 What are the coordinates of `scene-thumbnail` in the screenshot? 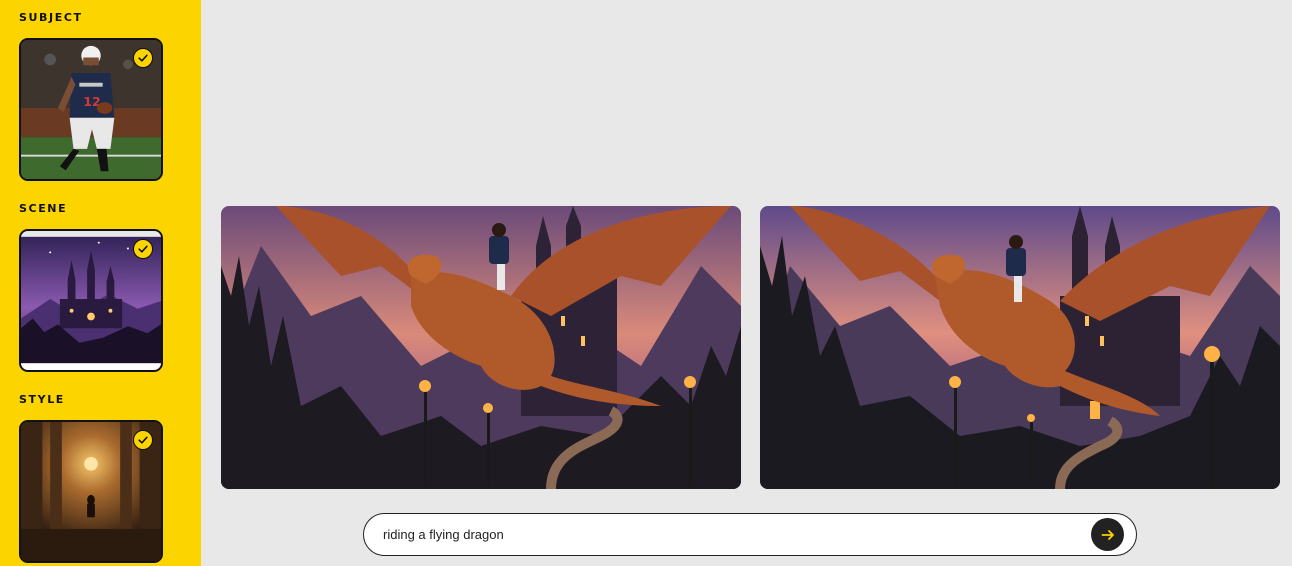 It's located at (91, 300).